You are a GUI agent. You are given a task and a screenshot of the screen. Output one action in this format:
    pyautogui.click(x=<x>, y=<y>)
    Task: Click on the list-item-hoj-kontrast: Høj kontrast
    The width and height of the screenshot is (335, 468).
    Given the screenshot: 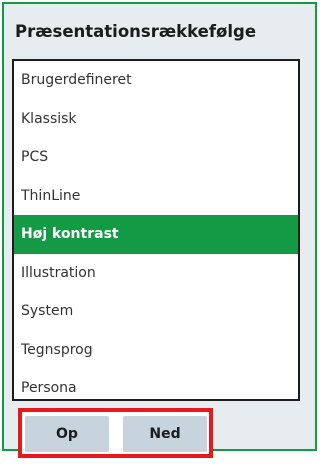 What is the action you would take?
    pyautogui.click(x=156, y=234)
    